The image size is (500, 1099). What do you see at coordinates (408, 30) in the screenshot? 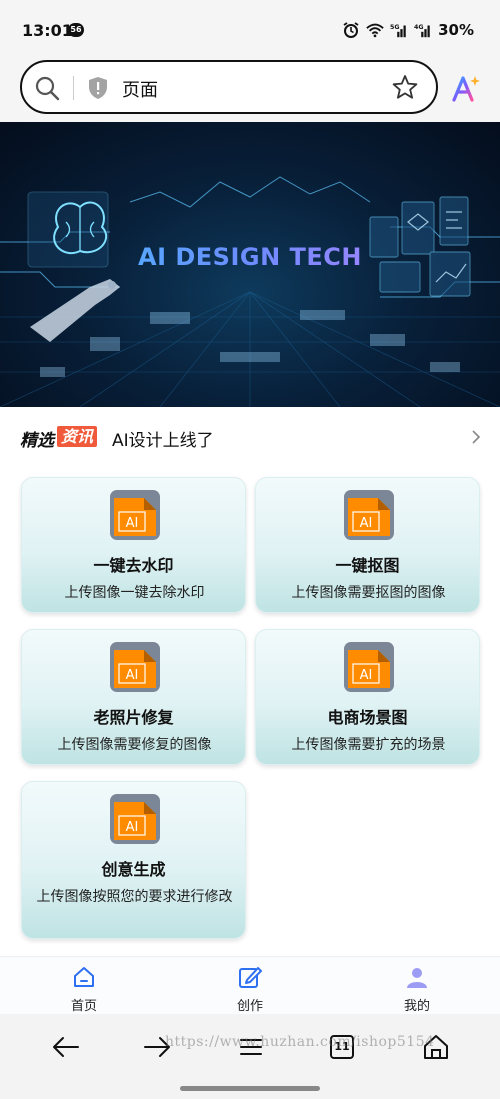
I see `status-icons: 5G 4G 30%` at bounding box center [408, 30].